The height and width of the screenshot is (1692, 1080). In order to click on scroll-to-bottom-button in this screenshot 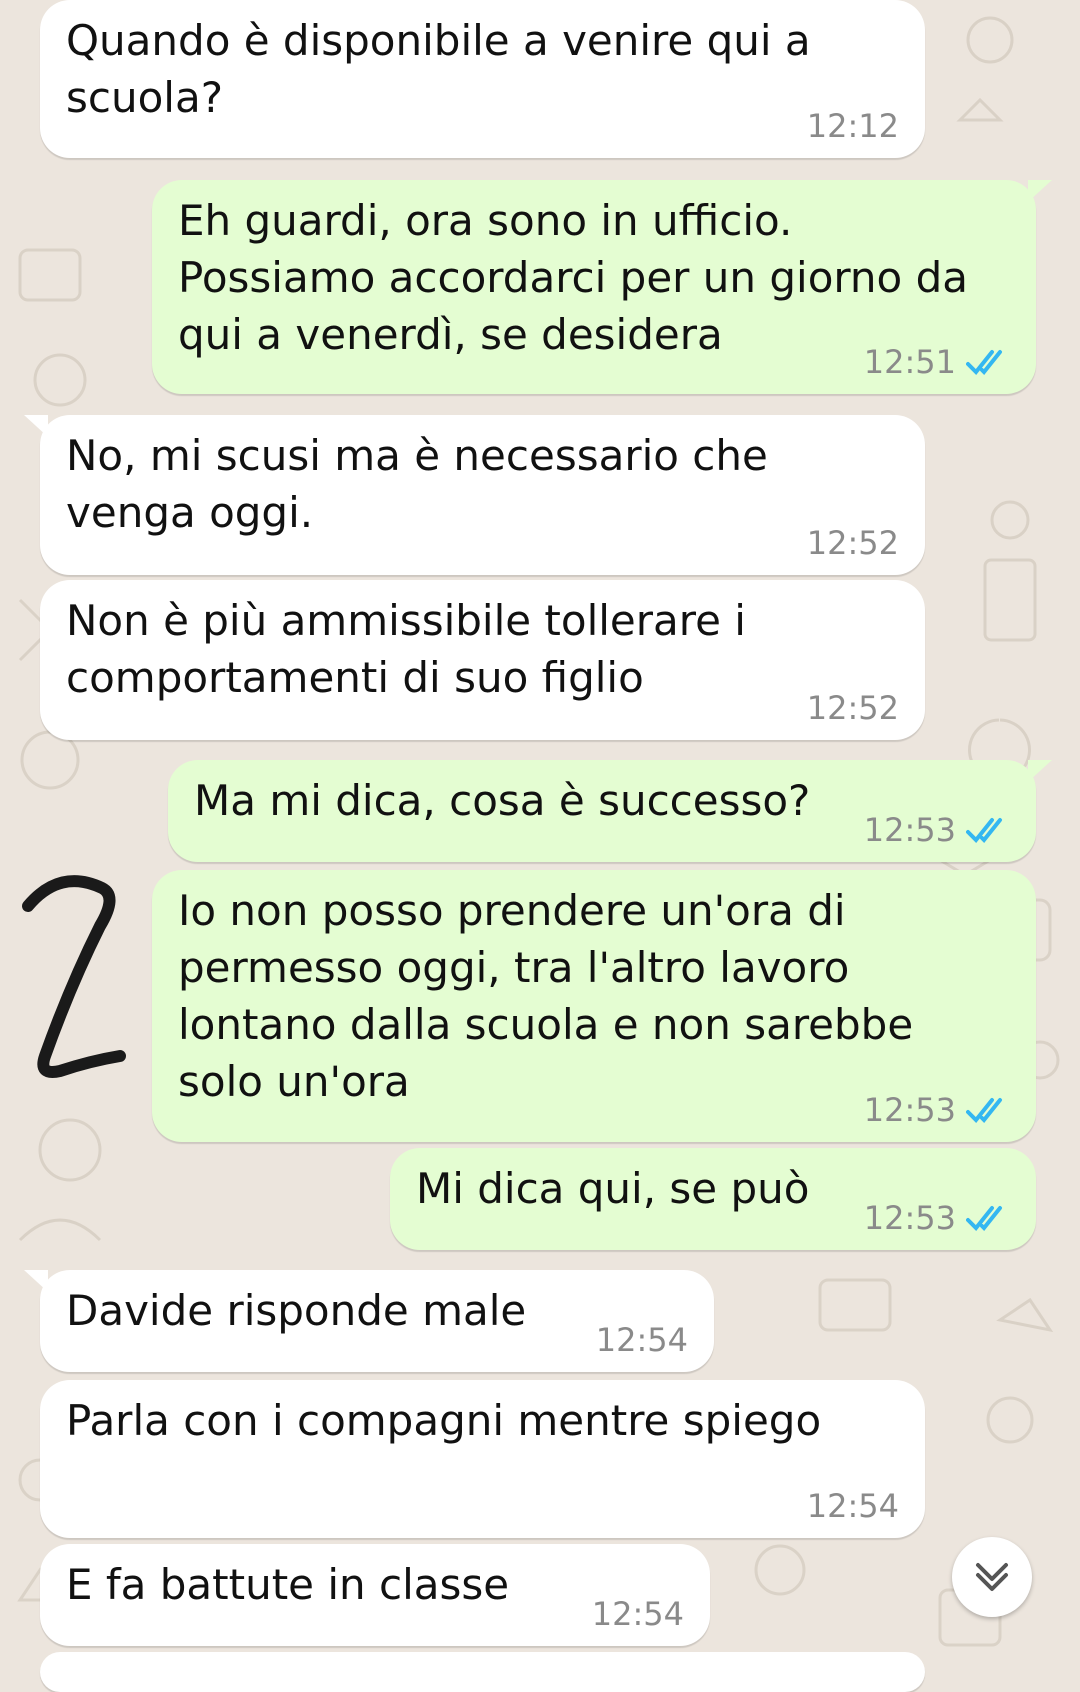, I will do `click(992, 1577)`.